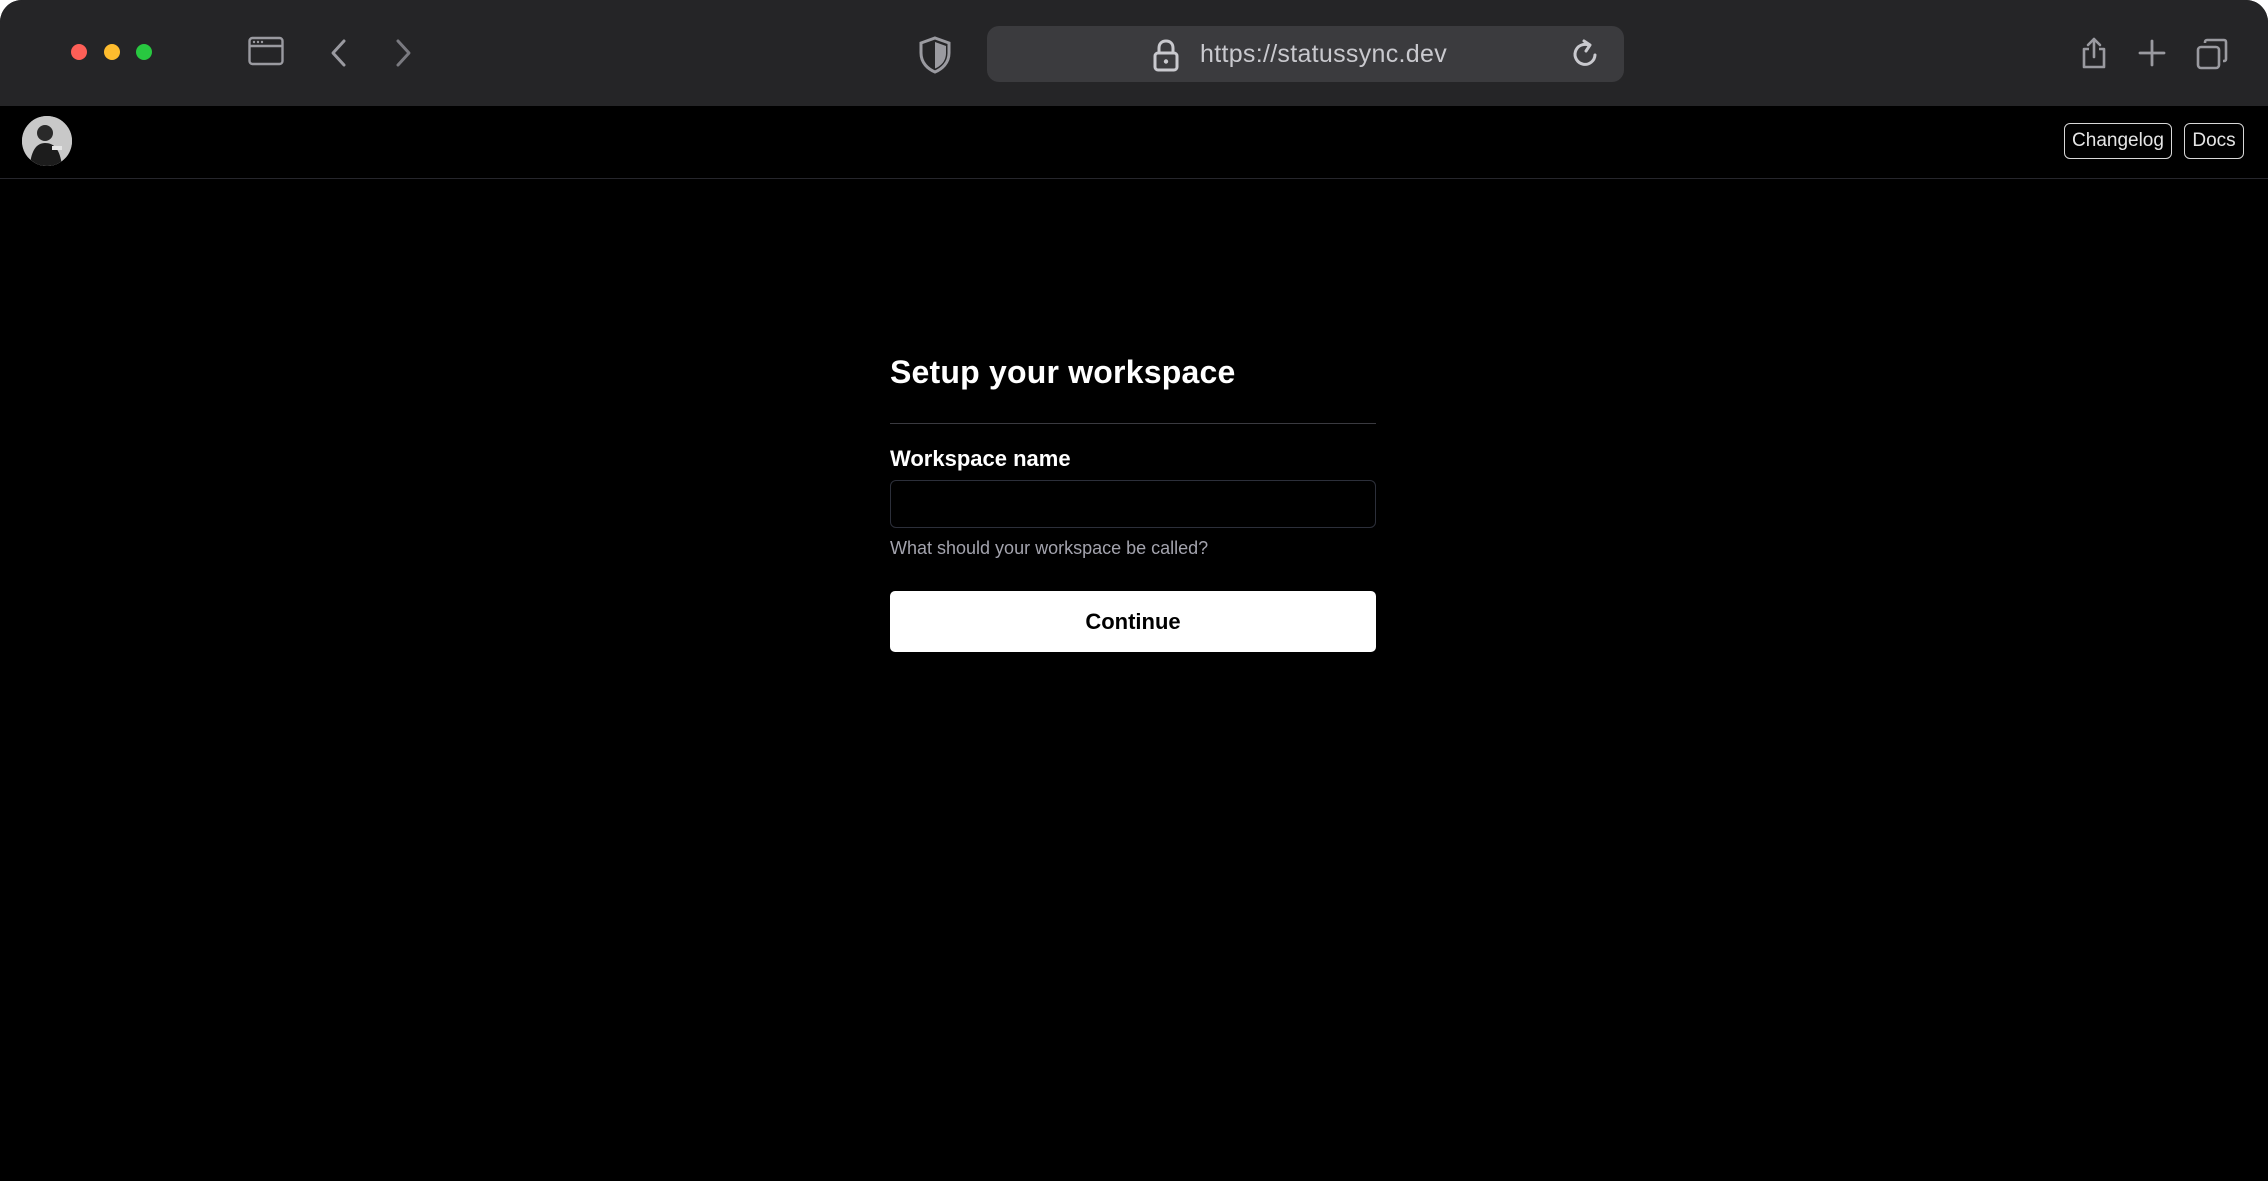 The image size is (2268, 1181). I want to click on reload-icon, so click(1585, 54).